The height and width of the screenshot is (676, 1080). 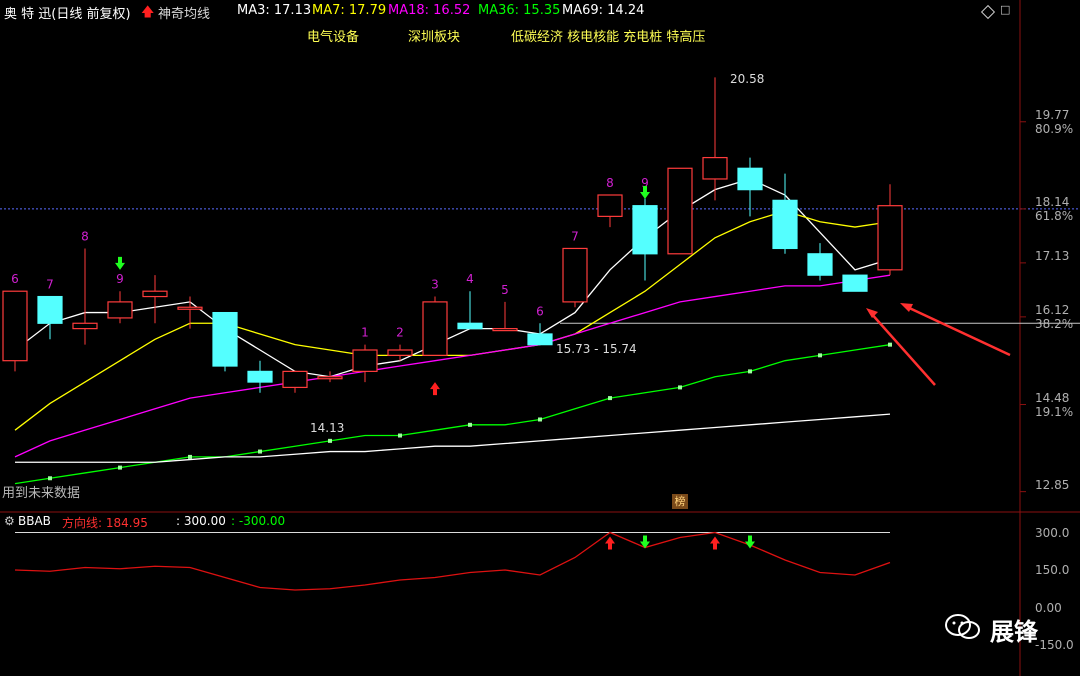 What do you see at coordinates (470, 279) in the screenshot?
I see `candle-count-label: 4` at bounding box center [470, 279].